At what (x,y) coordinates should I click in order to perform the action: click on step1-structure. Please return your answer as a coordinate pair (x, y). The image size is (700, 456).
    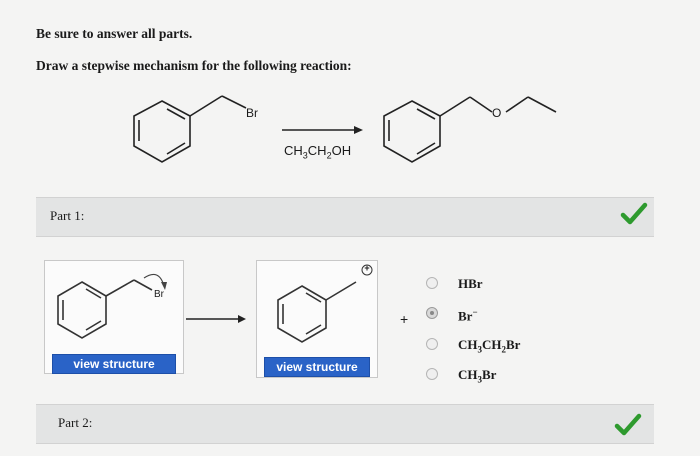
    Looking at the image, I should click on (112, 306).